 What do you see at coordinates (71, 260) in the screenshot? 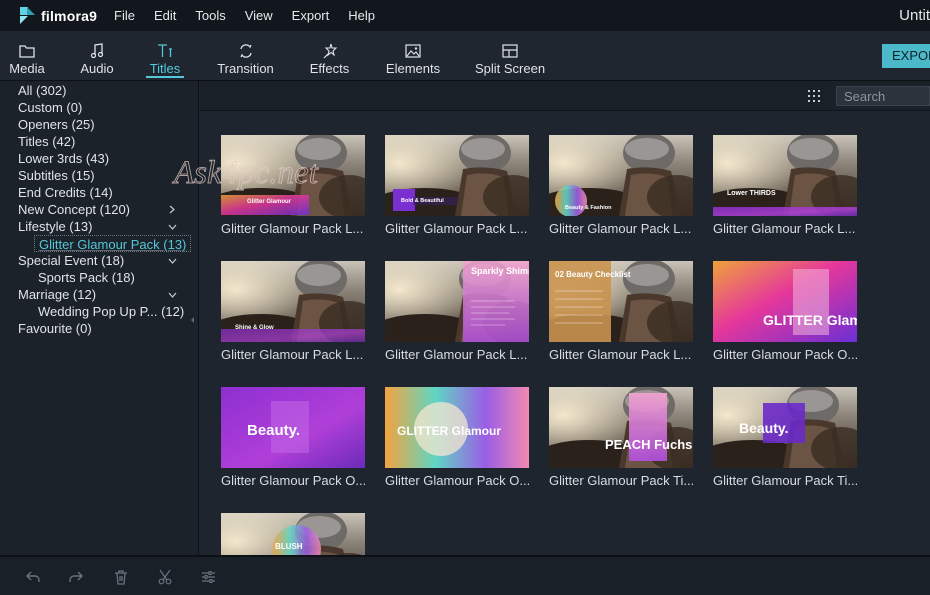
I see `category-special-event: Special Event (18)` at bounding box center [71, 260].